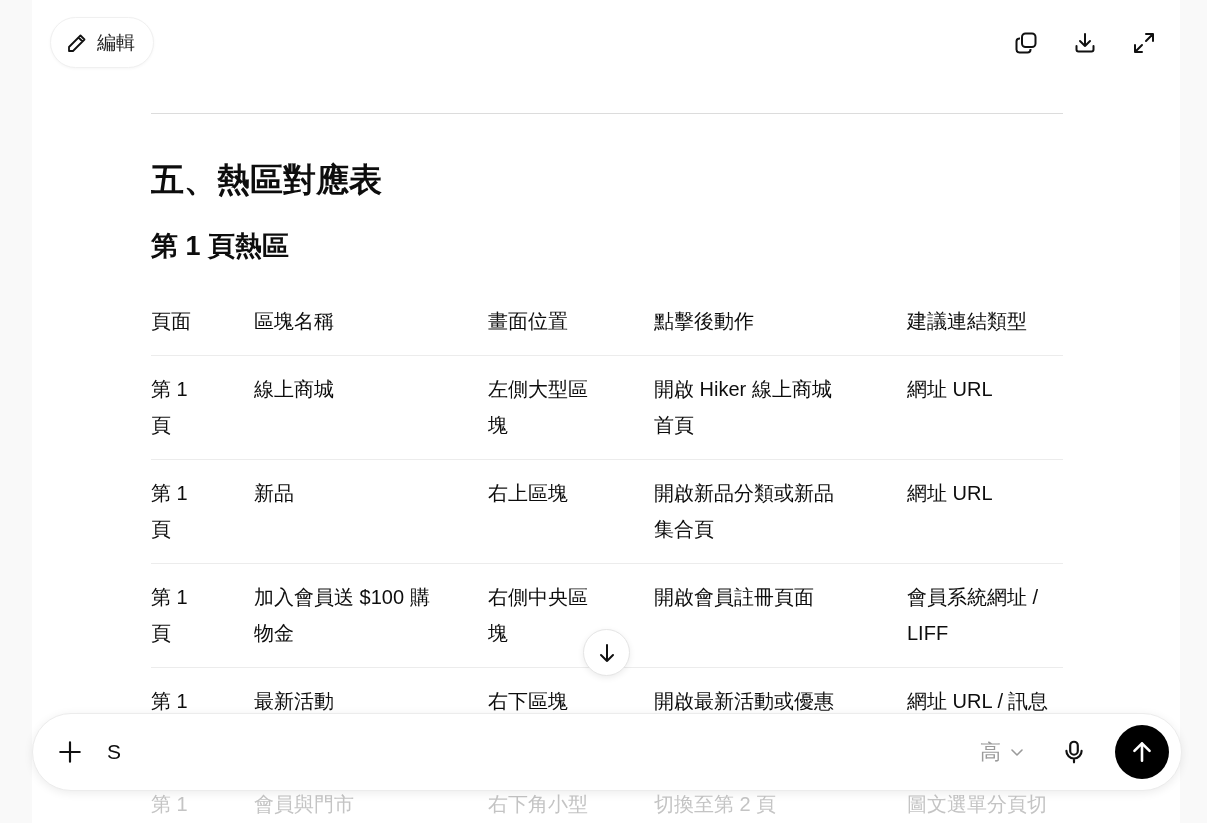  I want to click on table-cell: 開啟新品分類或新品集合頁, so click(780, 512).